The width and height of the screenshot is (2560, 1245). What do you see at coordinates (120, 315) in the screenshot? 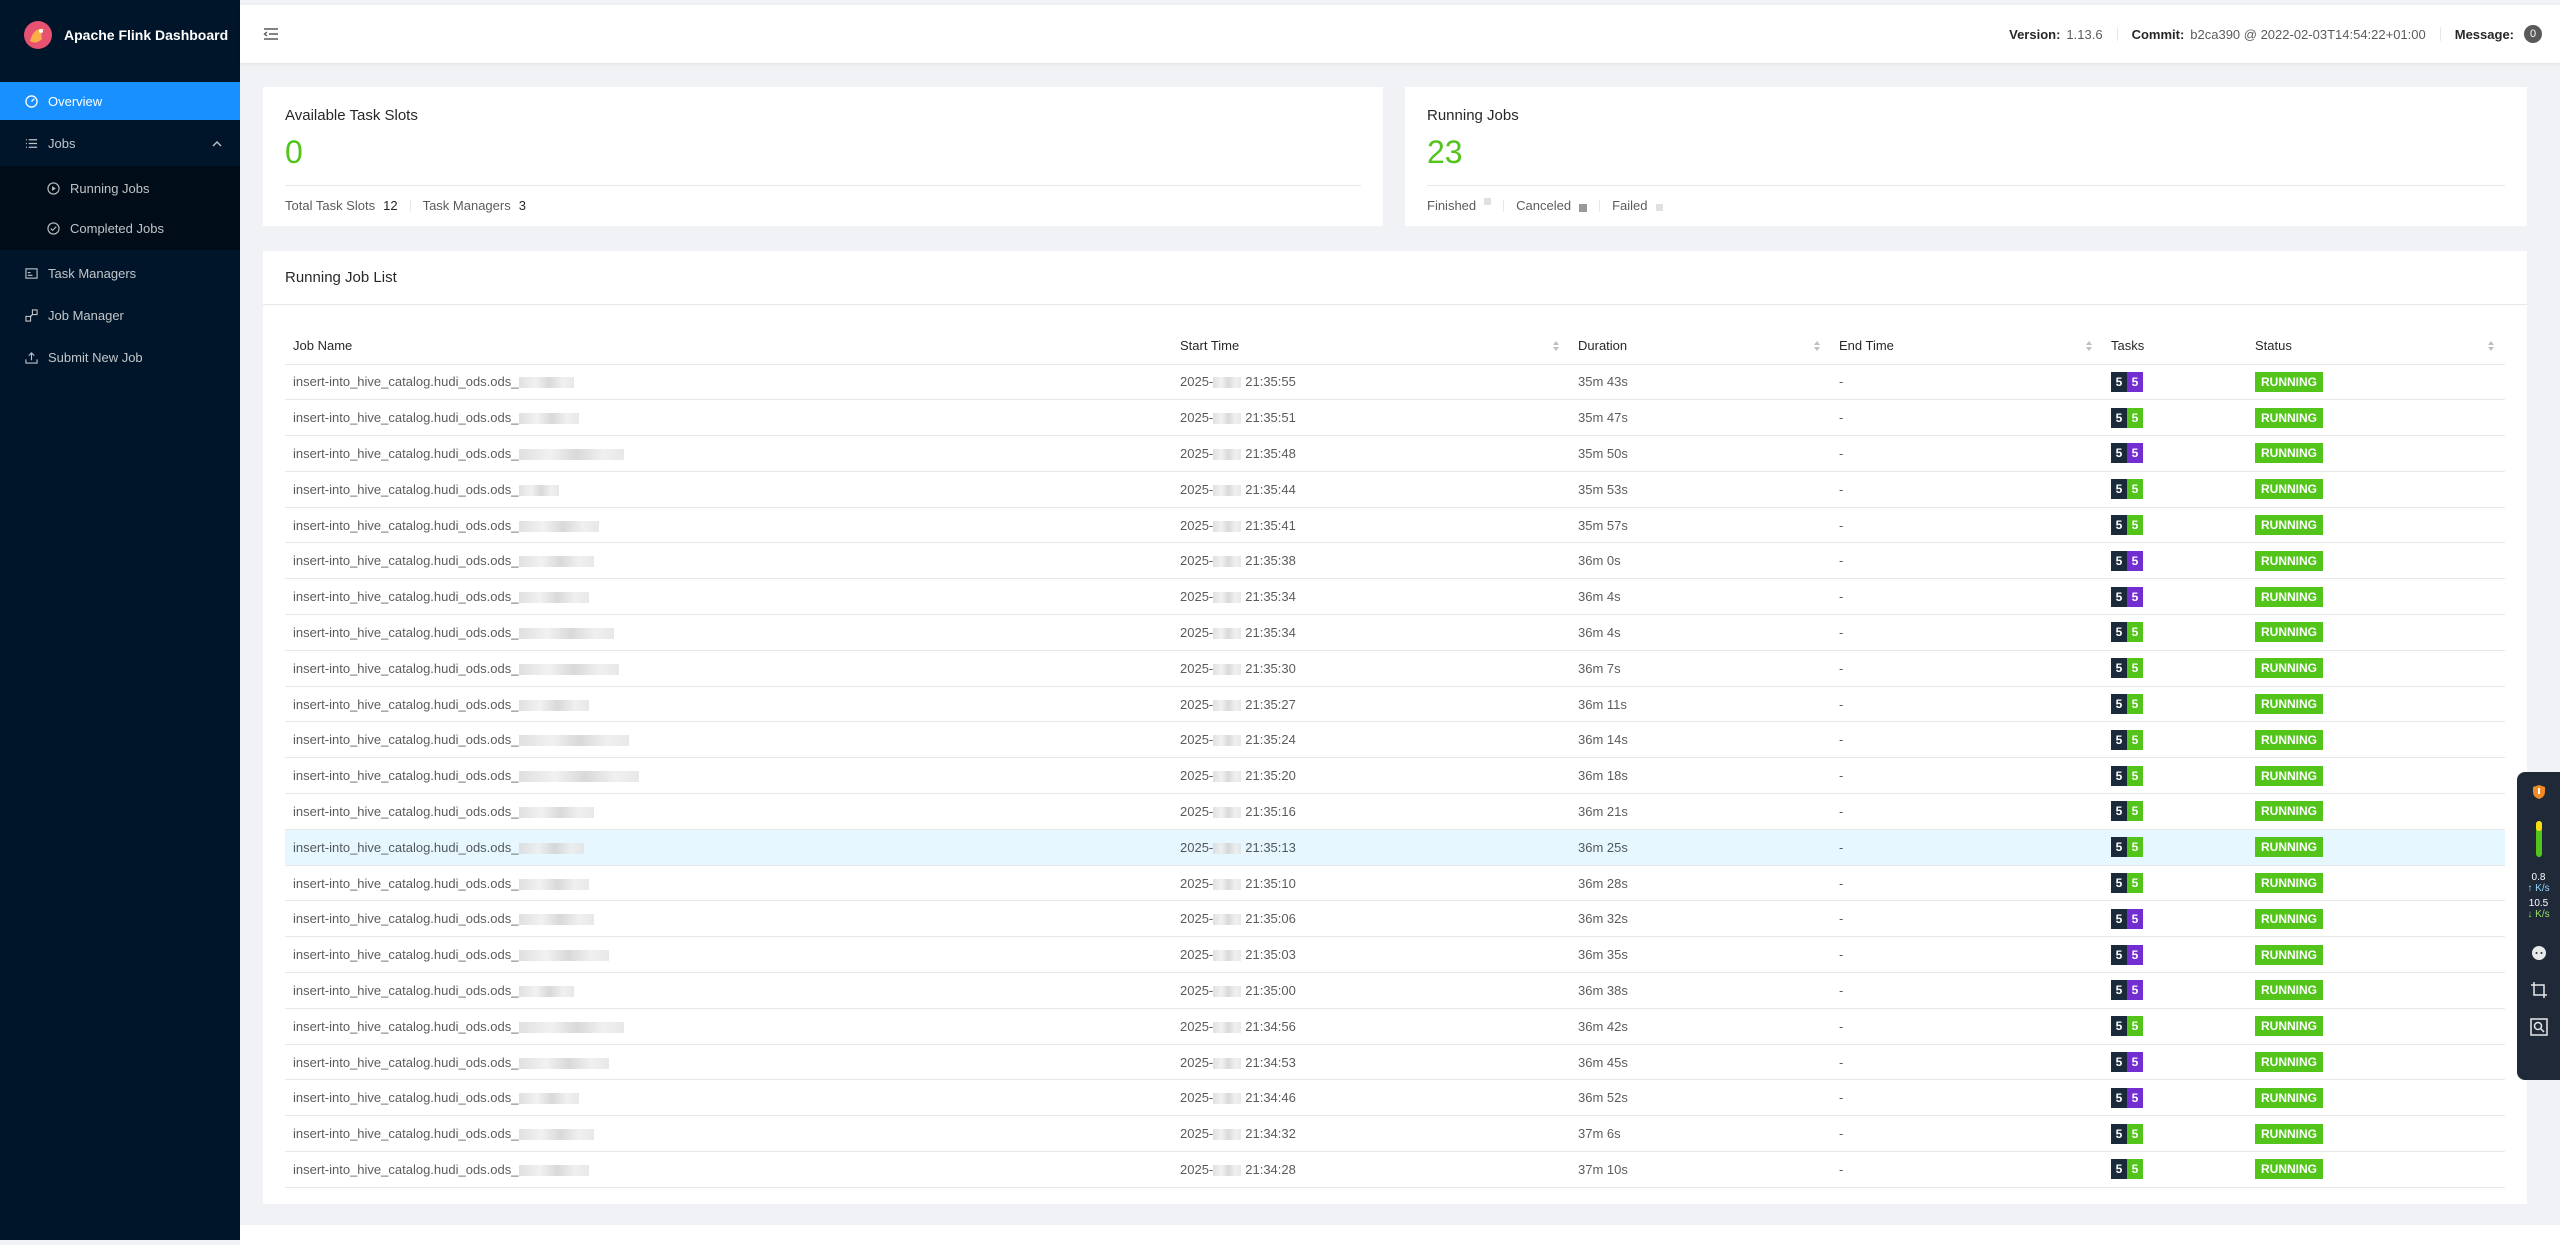
I see `sidebar-item-job-manager: Job Manager` at bounding box center [120, 315].